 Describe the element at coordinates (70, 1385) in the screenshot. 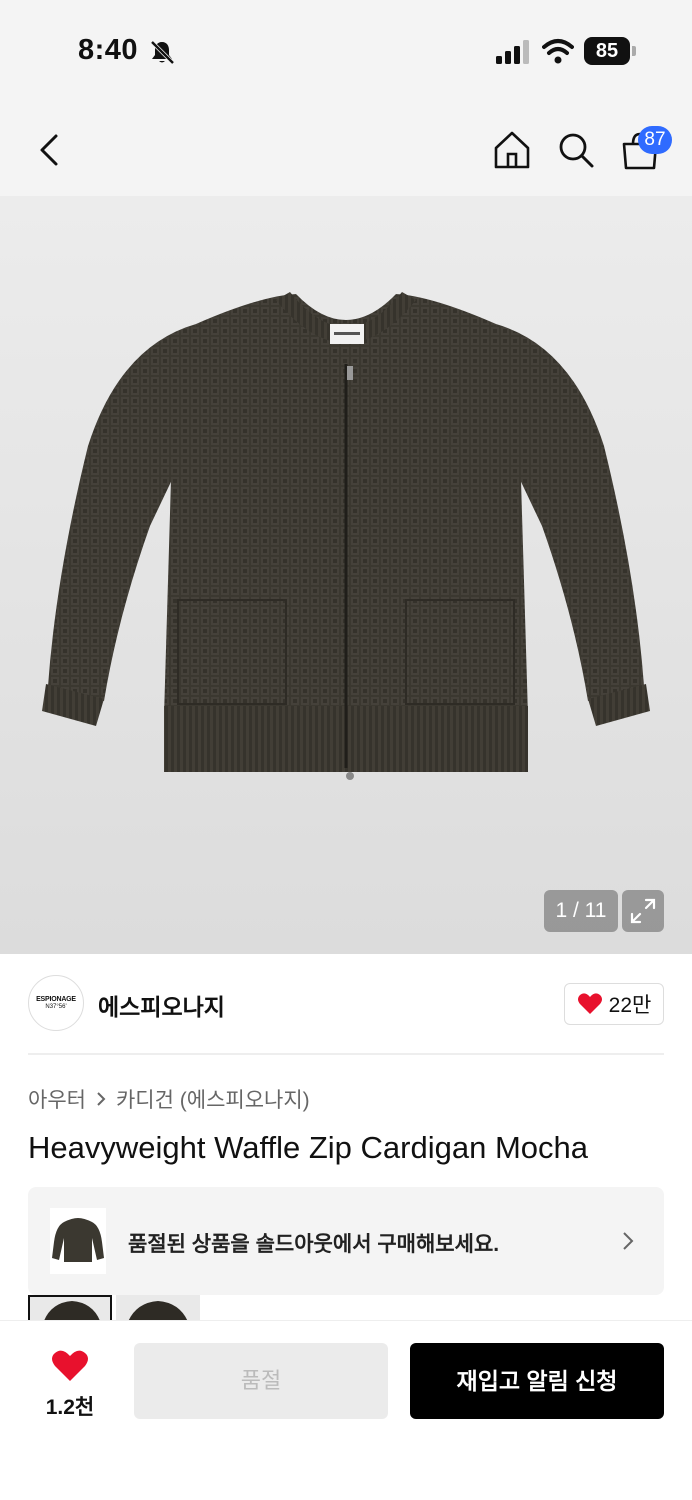

I see `wishlist-button: 1.2천` at that location.